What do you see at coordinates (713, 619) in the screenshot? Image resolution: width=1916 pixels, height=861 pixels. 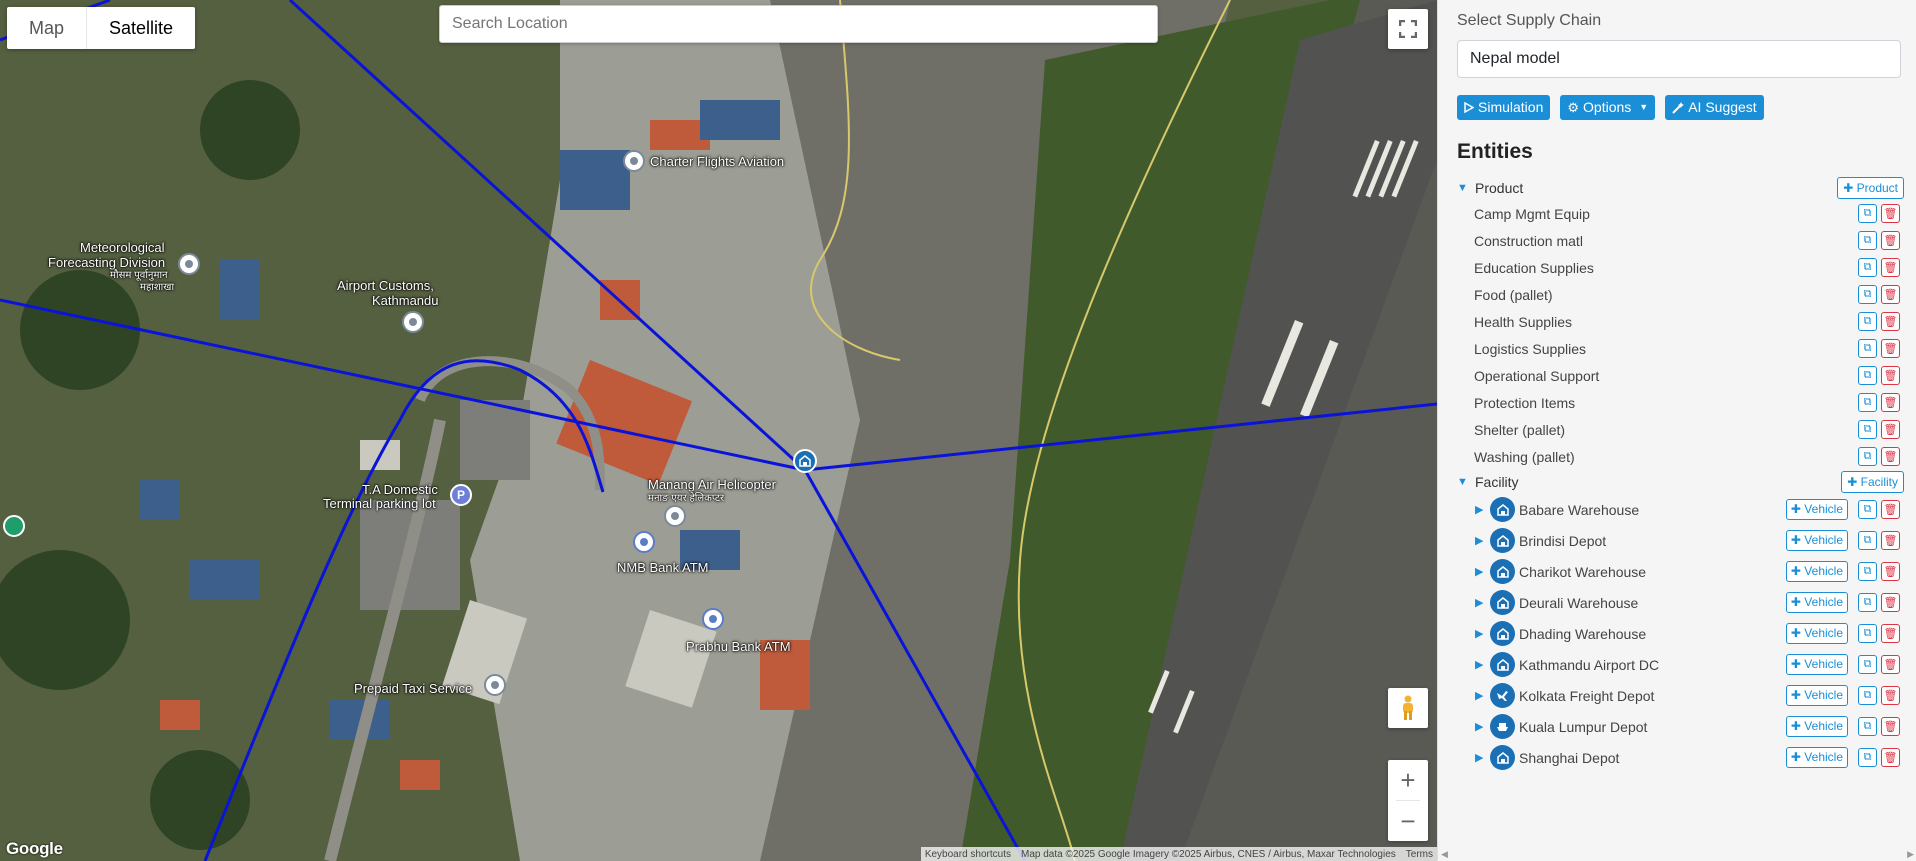 I see `poi-pin-prabhu` at bounding box center [713, 619].